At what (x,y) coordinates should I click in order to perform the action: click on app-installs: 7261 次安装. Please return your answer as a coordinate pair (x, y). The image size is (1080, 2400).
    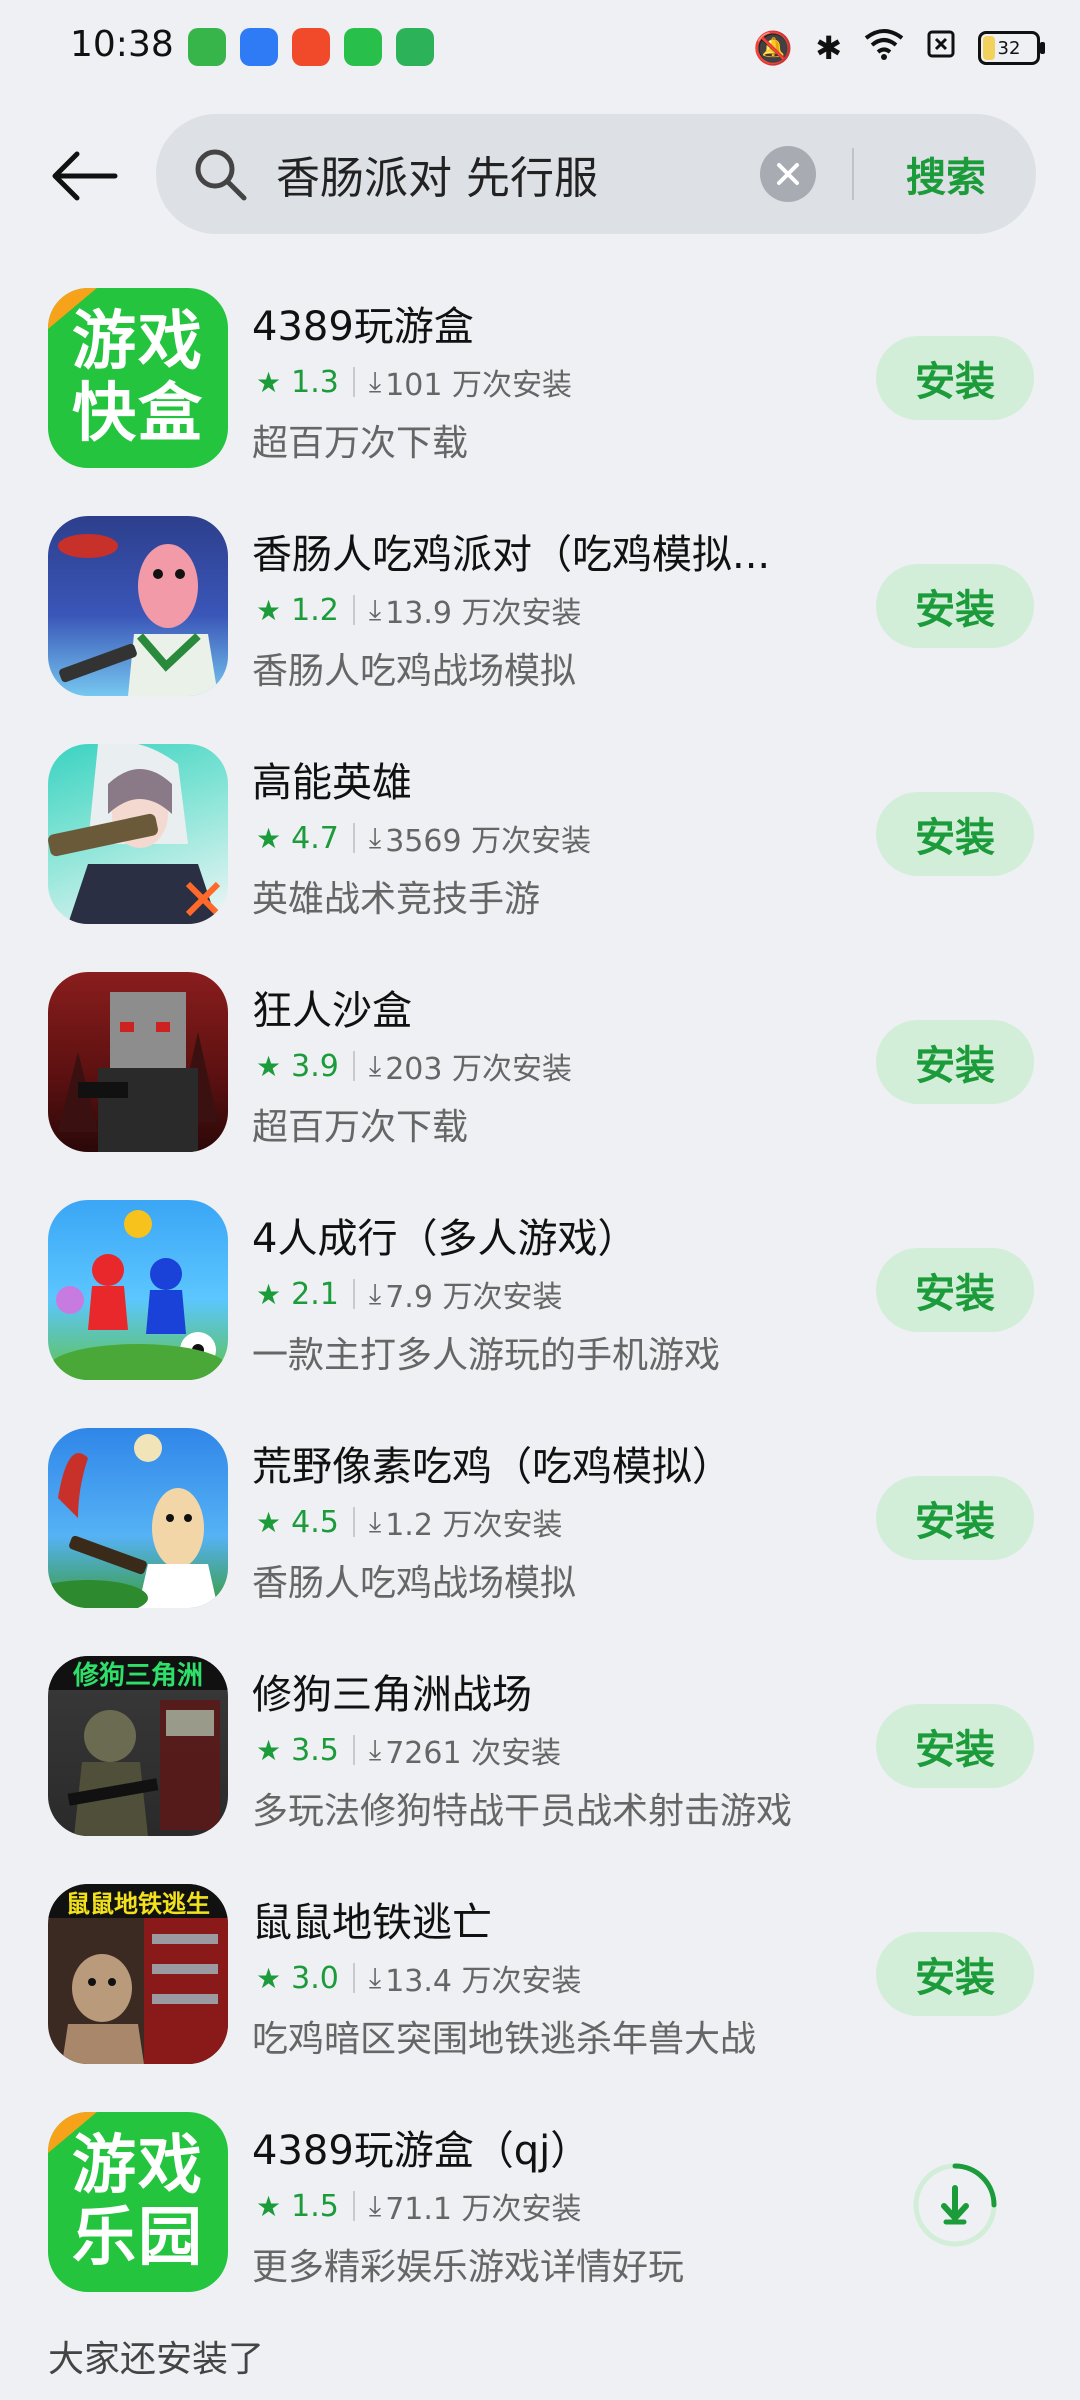
    Looking at the image, I should click on (473, 1753).